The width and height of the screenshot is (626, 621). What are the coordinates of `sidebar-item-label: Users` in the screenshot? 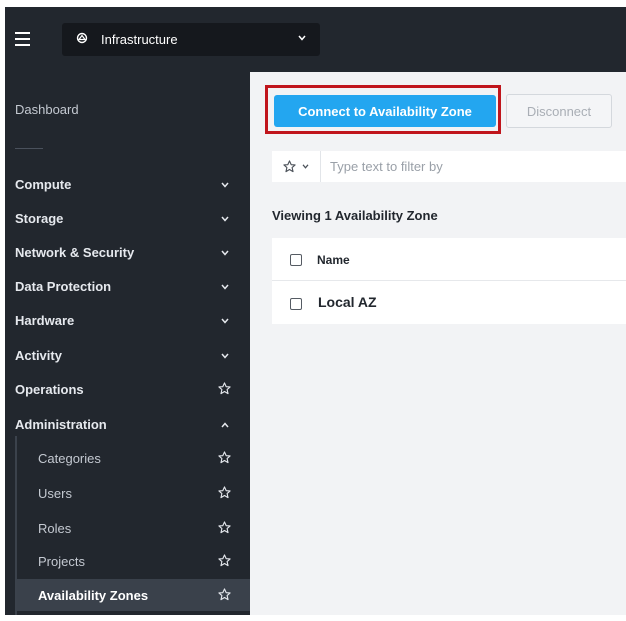 It's located at (55, 493).